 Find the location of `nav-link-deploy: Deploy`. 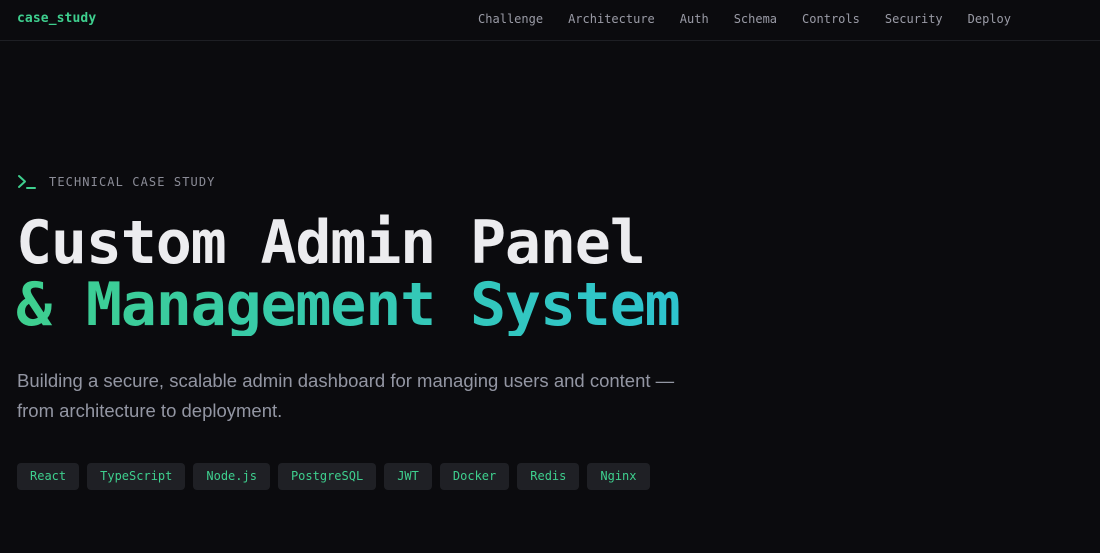

nav-link-deploy: Deploy is located at coordinates (989, 19).